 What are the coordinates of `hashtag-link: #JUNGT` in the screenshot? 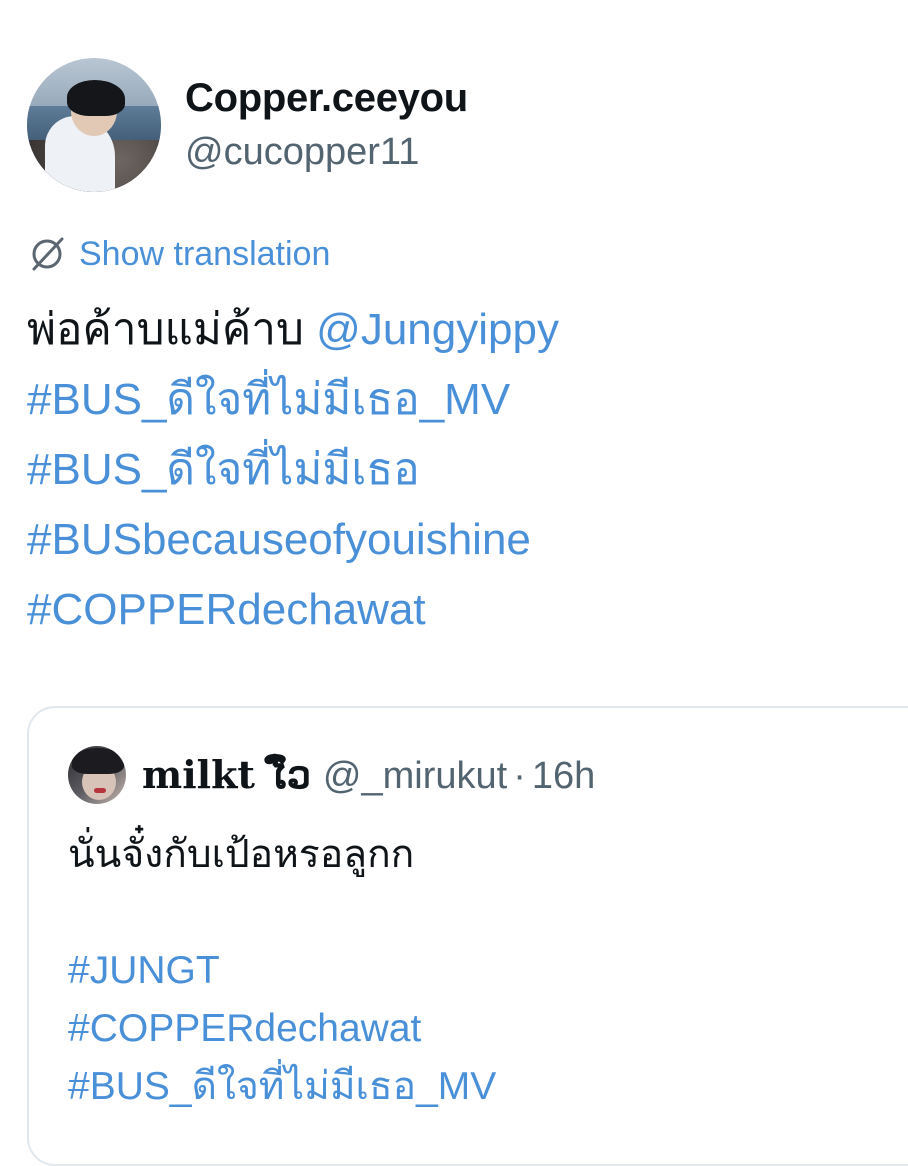 It's located at (488, 971).